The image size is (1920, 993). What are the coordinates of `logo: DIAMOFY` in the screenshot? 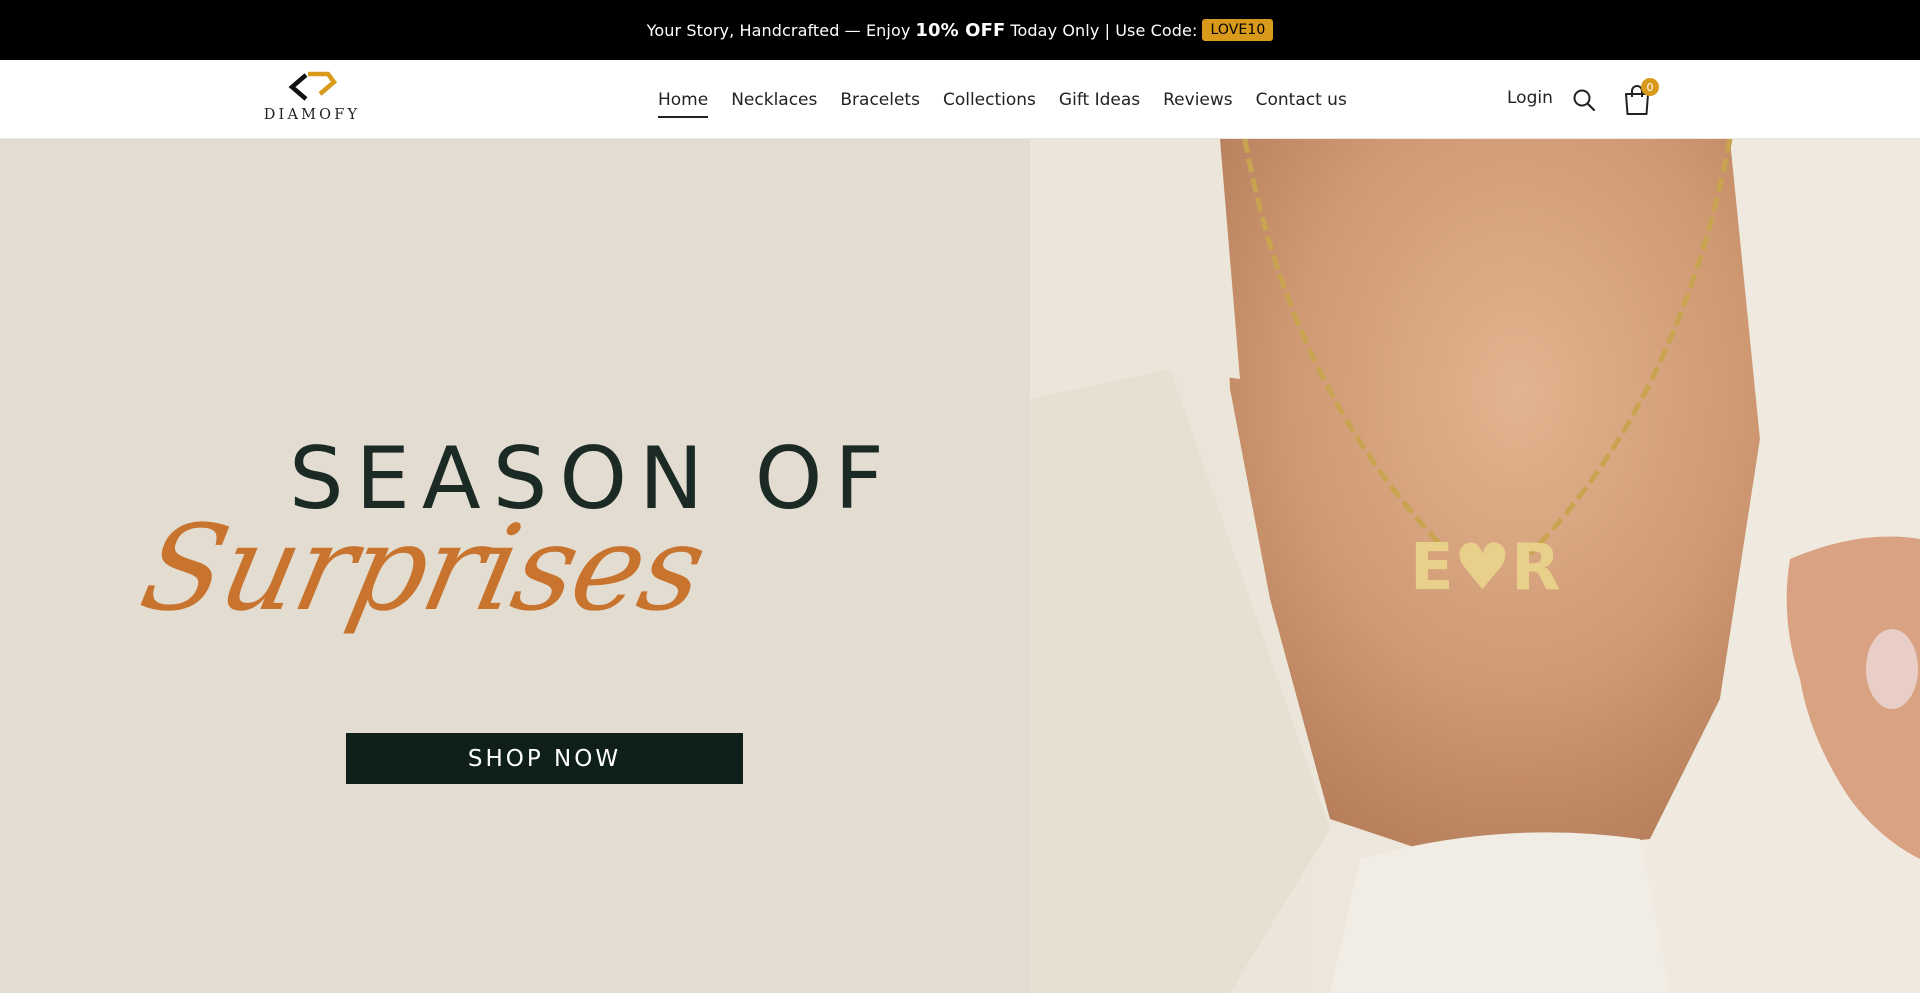 It's located at (312, 99).